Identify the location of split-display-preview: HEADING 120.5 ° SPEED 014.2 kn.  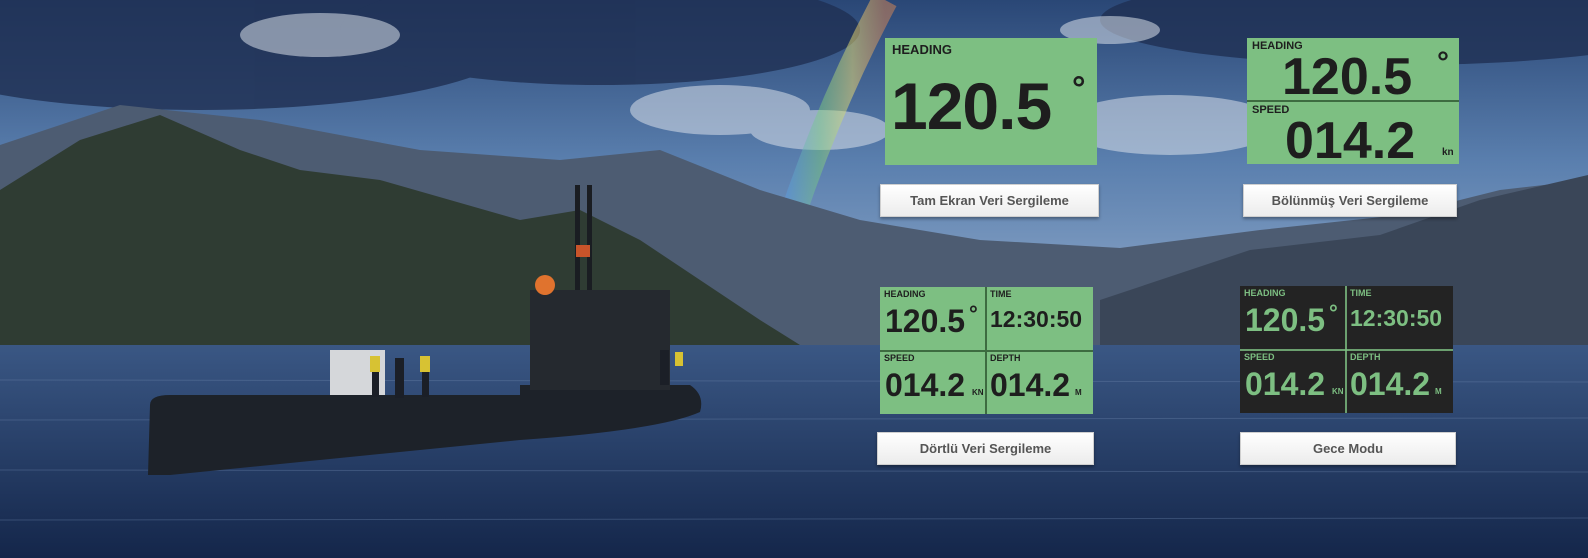
(1353, 104).